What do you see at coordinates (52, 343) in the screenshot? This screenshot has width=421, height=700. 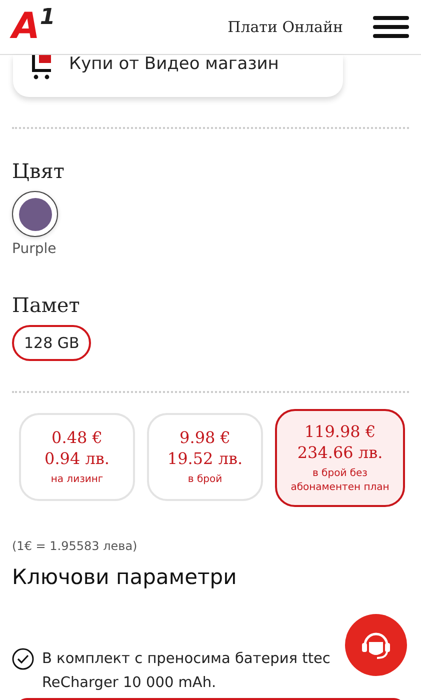 I see `memory-option: 128 GB` at bounding box center [52, 343].